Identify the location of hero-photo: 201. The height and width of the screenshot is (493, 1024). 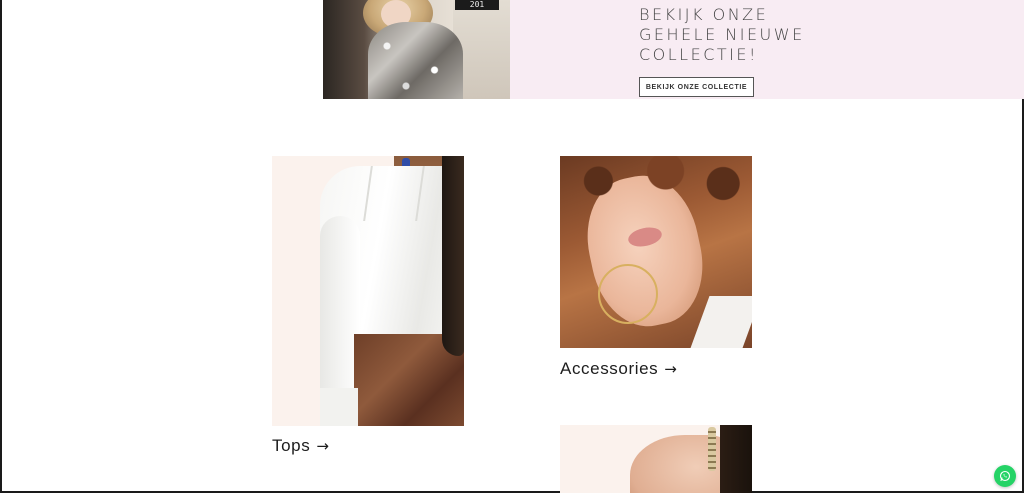
(416, 49).